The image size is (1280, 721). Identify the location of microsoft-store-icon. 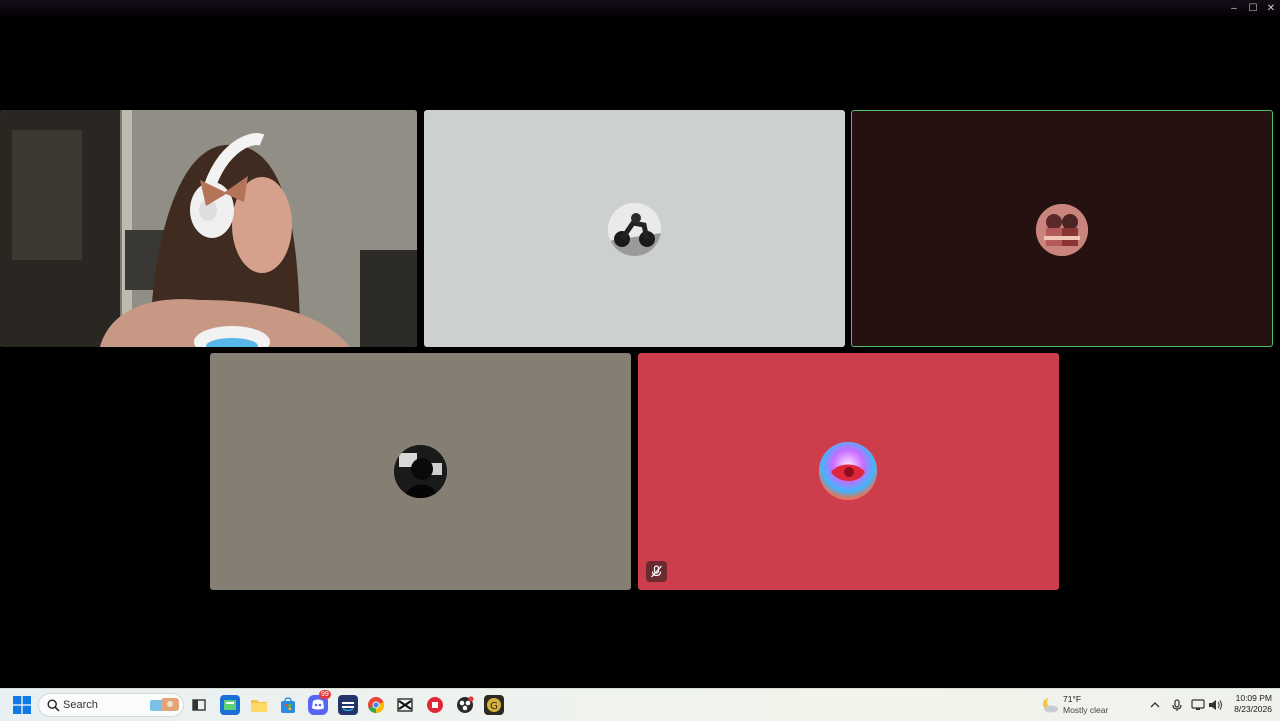
(288, 705).